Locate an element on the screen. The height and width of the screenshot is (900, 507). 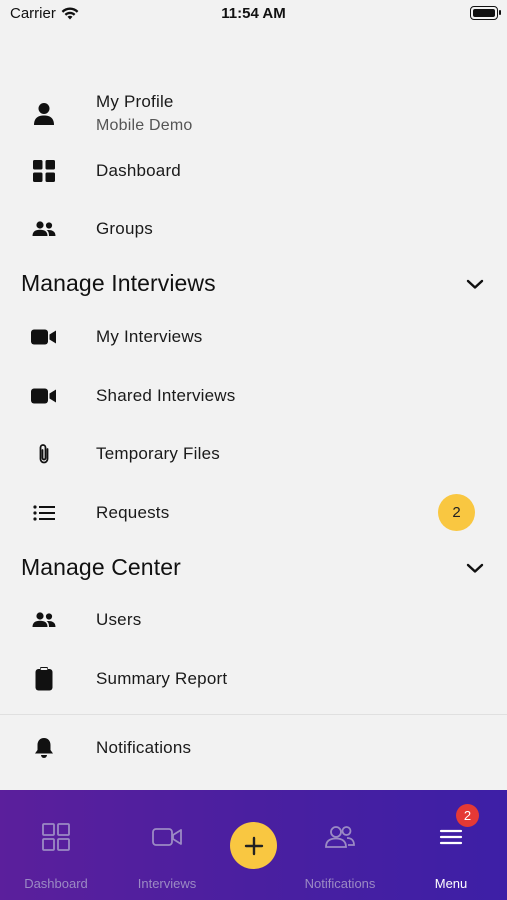
menu-item-users: Users is located at coordinates (253, 620).